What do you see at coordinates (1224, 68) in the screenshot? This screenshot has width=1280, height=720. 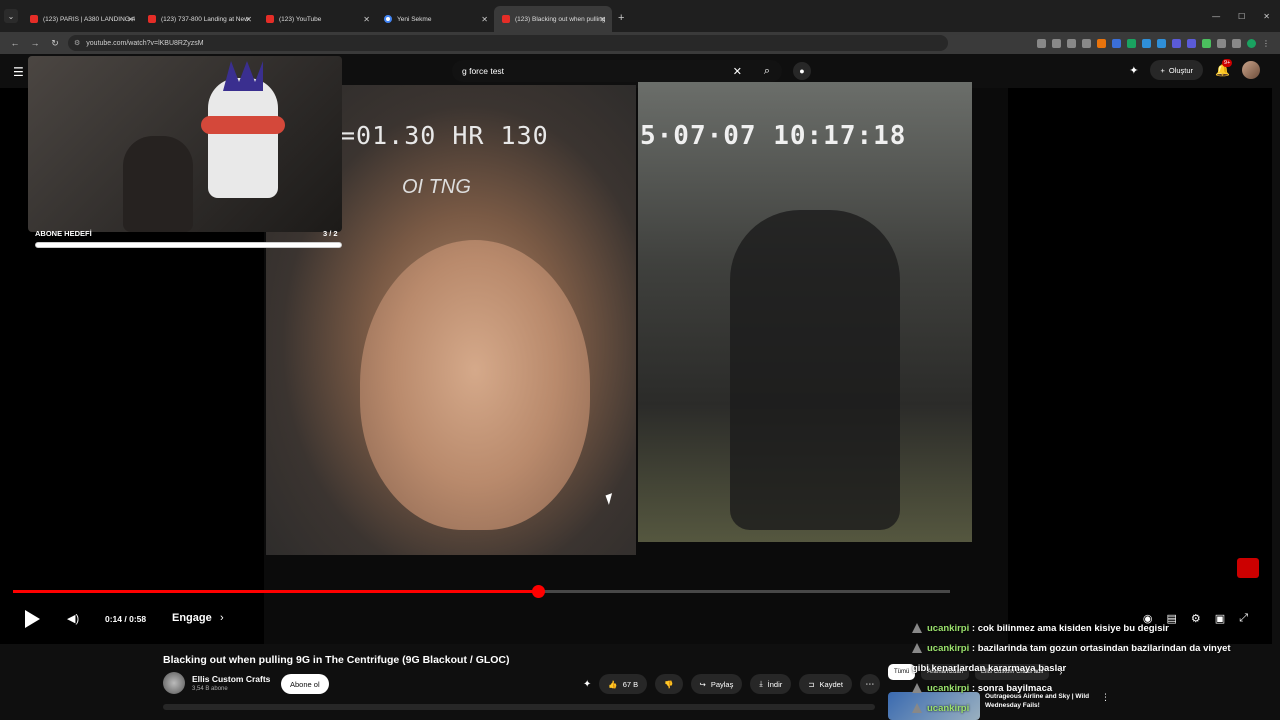 I see `notifications-icon: 🔔 9+` at bounding box center [1224, 68].